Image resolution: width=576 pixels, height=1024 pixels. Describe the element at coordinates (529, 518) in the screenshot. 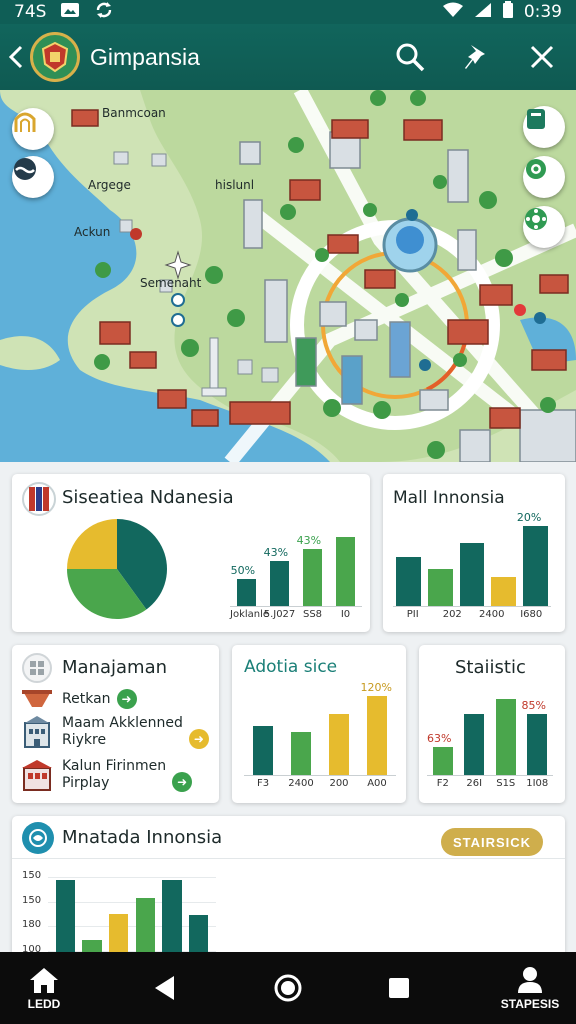

I see `data-label: 20%` at that location.